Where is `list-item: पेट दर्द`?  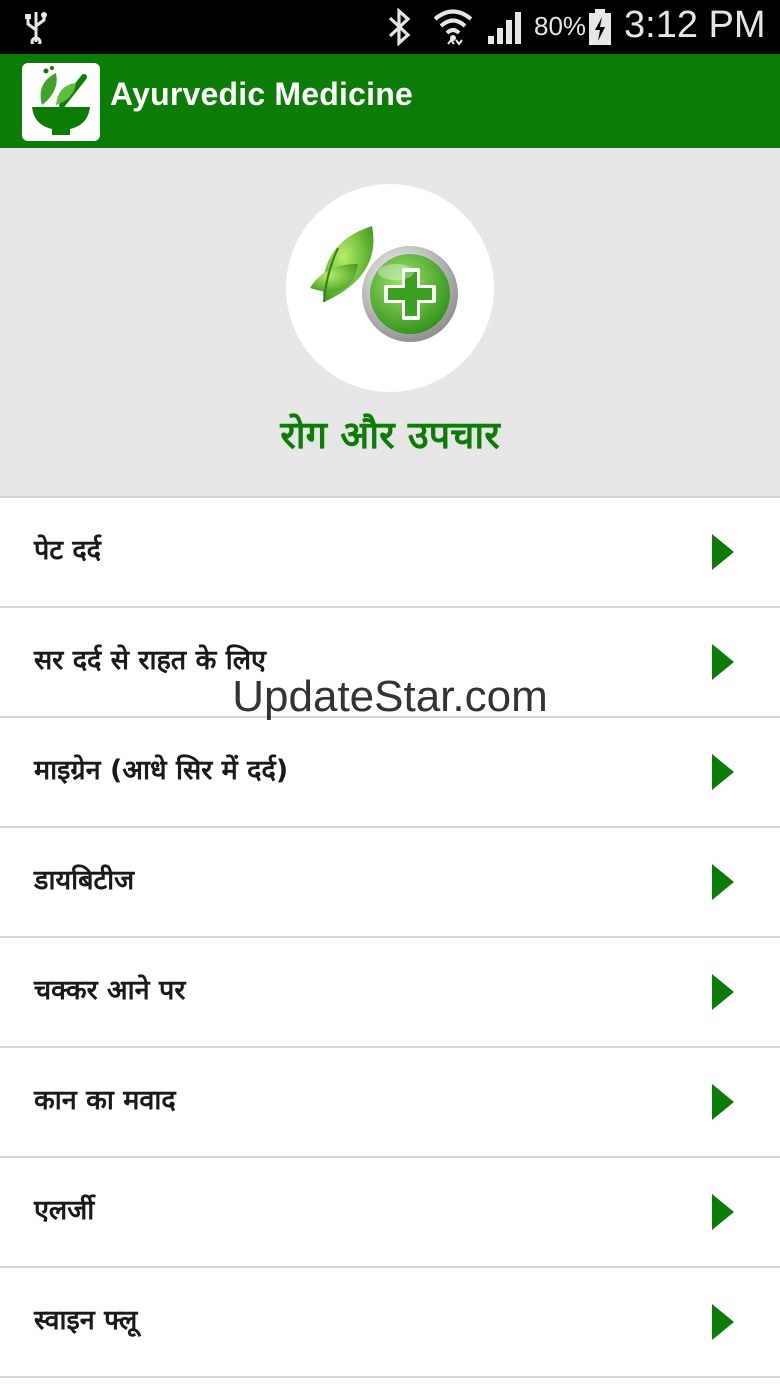
list-item: पेट दर्द is located at coordinates (390, 553).